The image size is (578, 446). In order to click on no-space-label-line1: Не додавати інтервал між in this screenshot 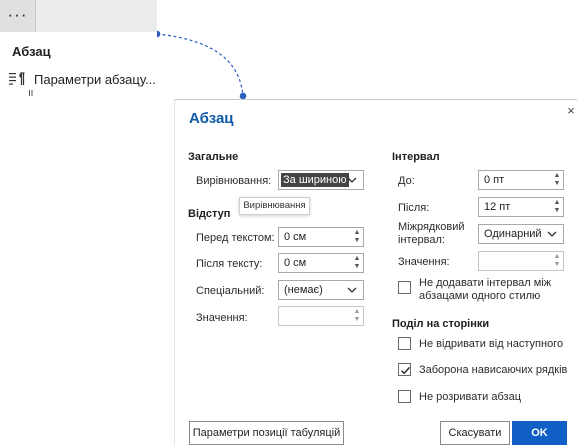, I will do `click(485, 283)`.